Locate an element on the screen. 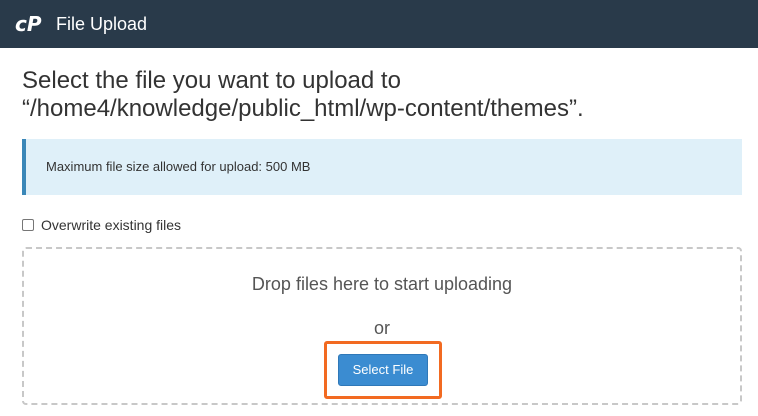 This screenshot has width=758, height=416. page-title: File Upload is located at coordinates (102, 24).